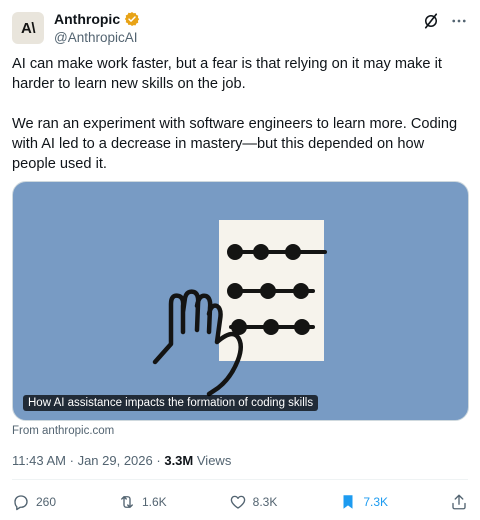 The image size is (480, 520). Describe the element at coordinates (87, 19) in the screenshot. I see `display-name: Anthropic` at that location.